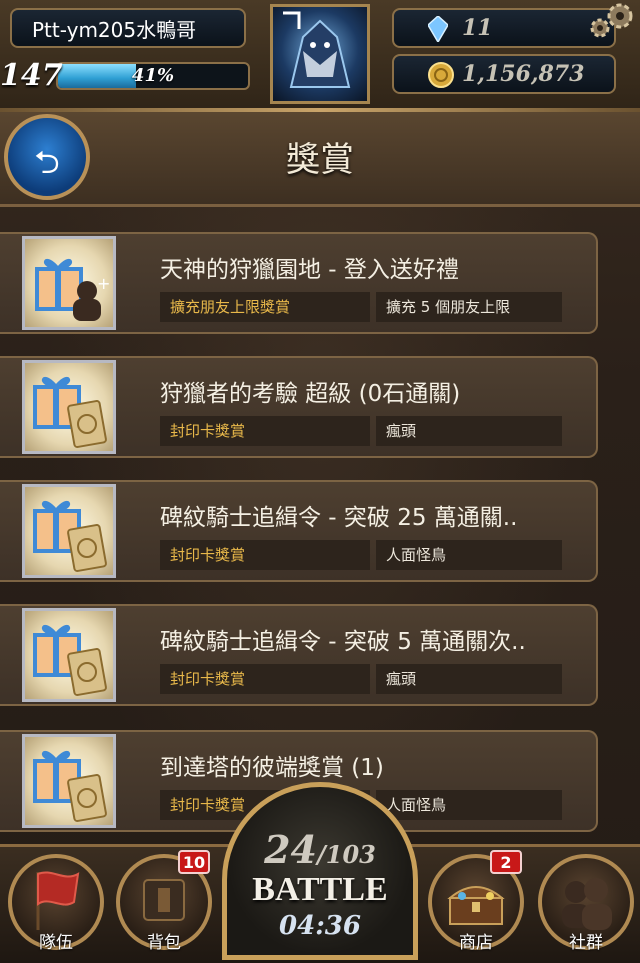 The width and height of the screenshot is (640, 963). I want to click on reward-type: 擴充朋友上限獎賞, so click(265, 307).